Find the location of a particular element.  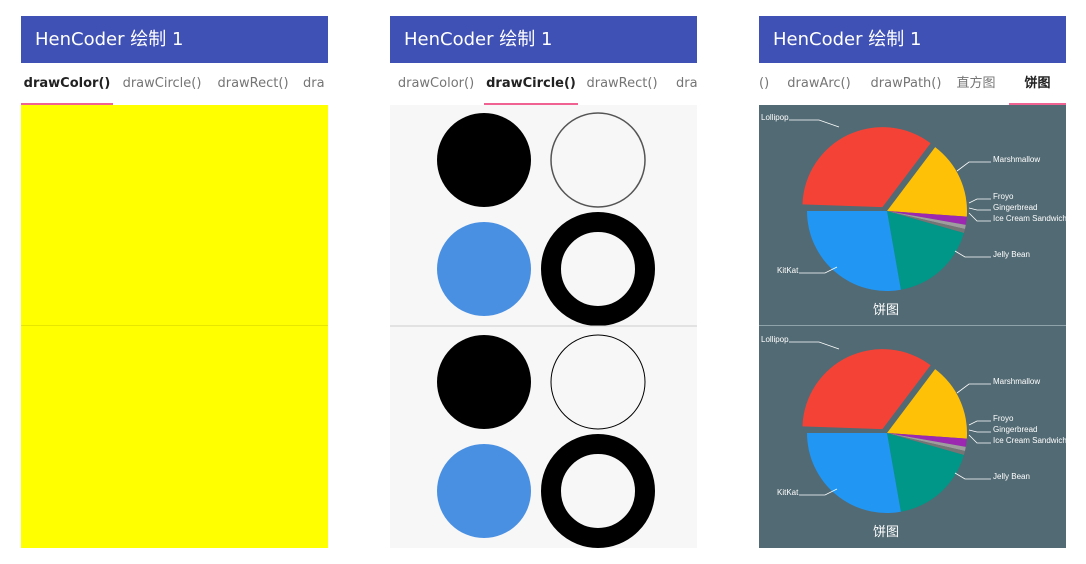

tab-histogram: 直方图 is located at coordinates (976, 84).